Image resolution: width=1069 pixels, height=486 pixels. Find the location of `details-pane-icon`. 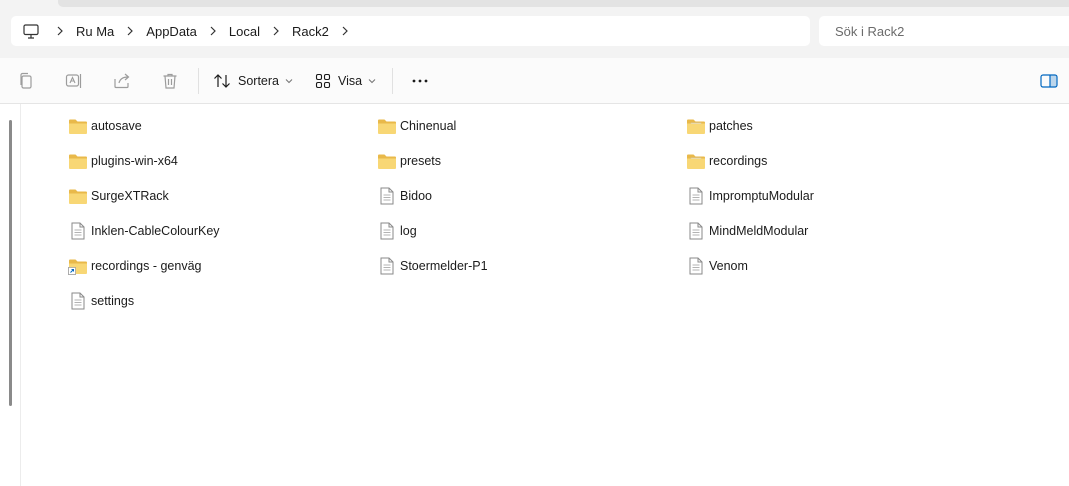

details-pane-icon is located at coordinates (1049, 81).